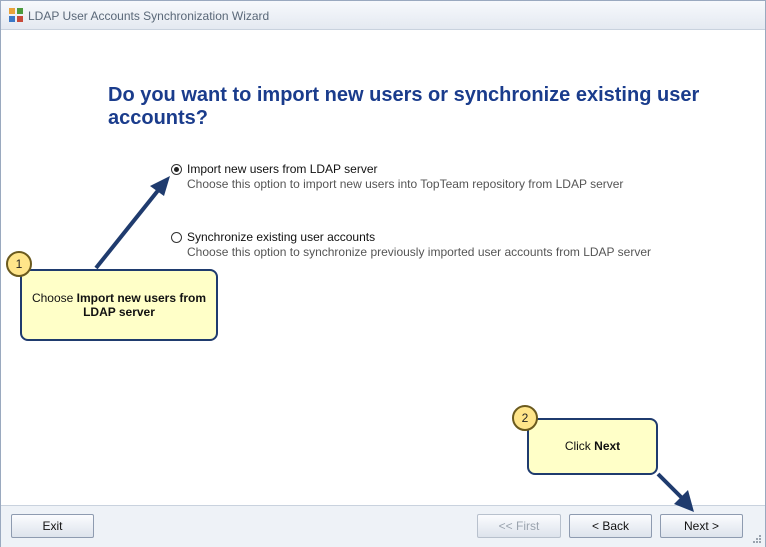 This screenshot has width=766, height=547. What do you see at coordinates (54, 298) in the screenshot?
I see `callout-1-prefix: Choose` at bounding box center [54, 298].